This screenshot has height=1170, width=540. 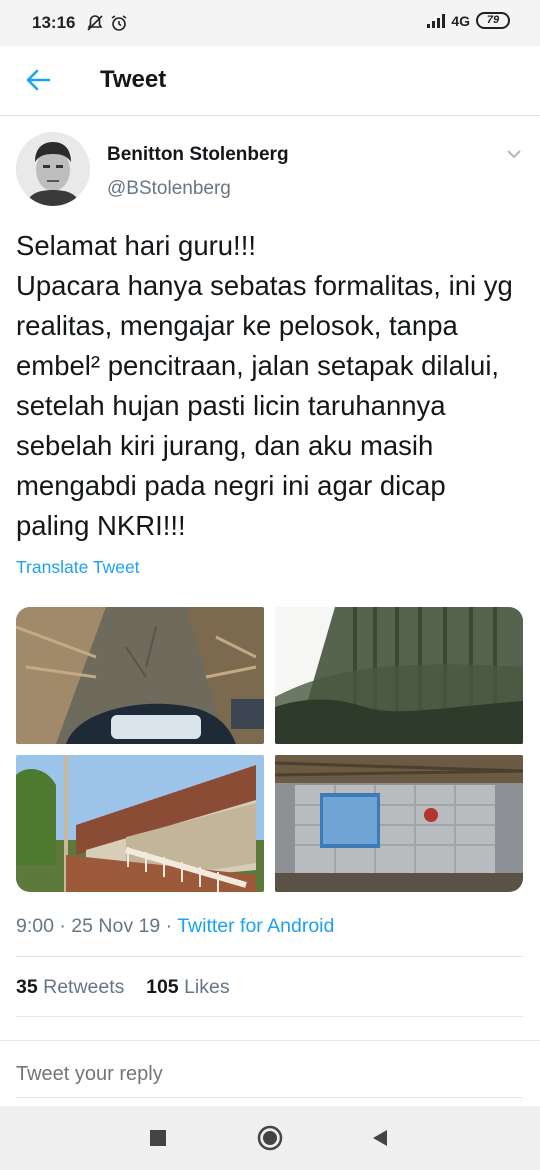 I want to click on home-button, so click(x=270, y=1138).